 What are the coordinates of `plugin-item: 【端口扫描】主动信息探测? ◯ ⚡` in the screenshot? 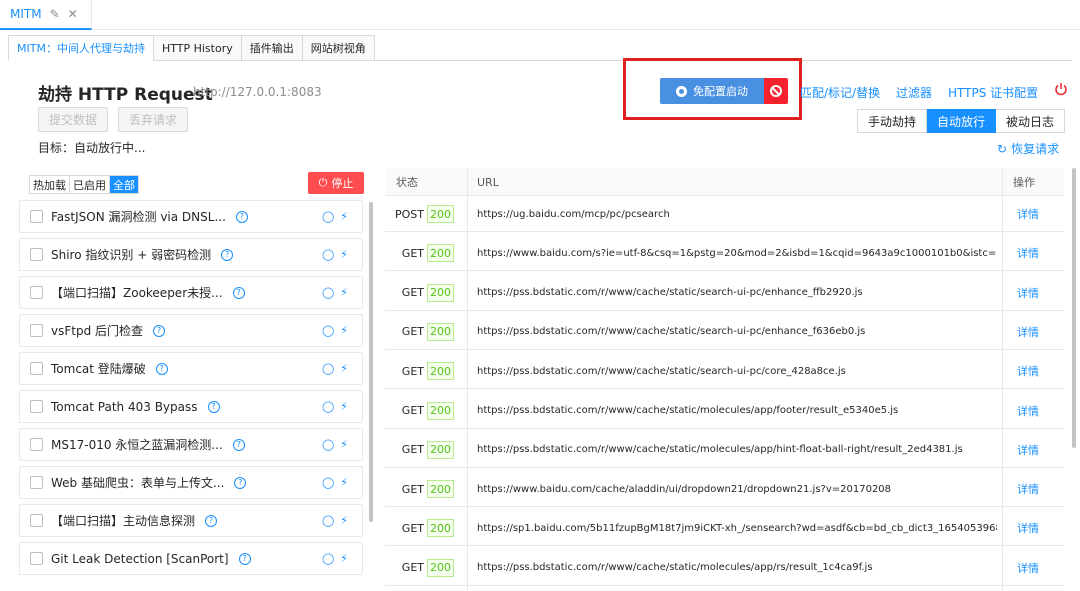 It's located at (191, 520).